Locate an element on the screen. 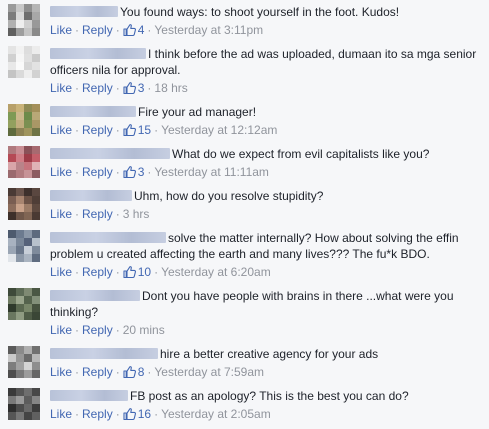 The image size is (489, 429). comment-timestamp: Yesterday at 2:05am is located at coordinates (216, 414).